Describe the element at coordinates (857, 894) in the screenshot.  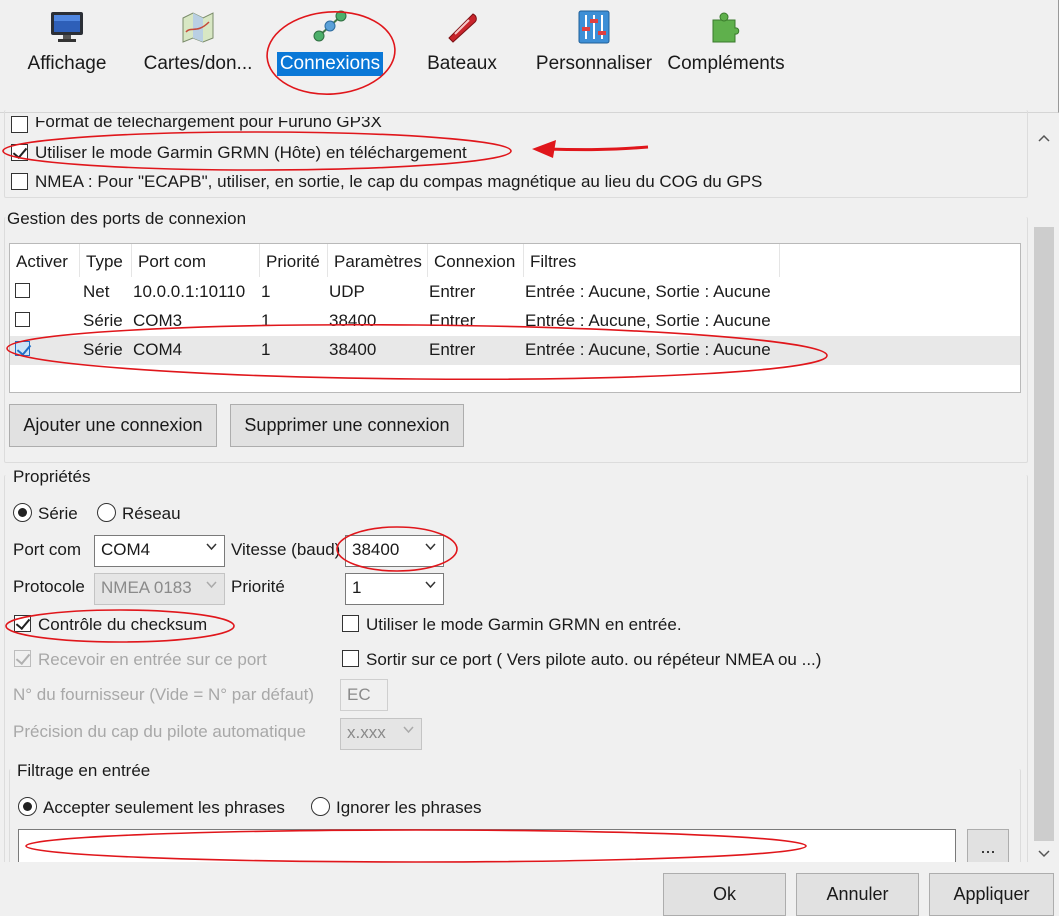
I see `cancel-button: Annuler` at that location.